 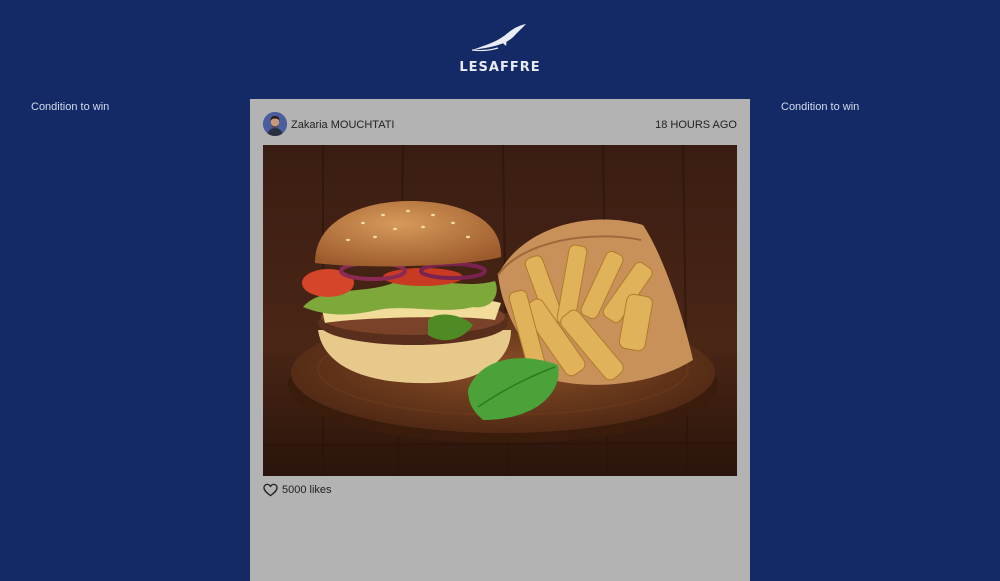 I want to click on swallow-bird-icon, so click(x=498, y=38).